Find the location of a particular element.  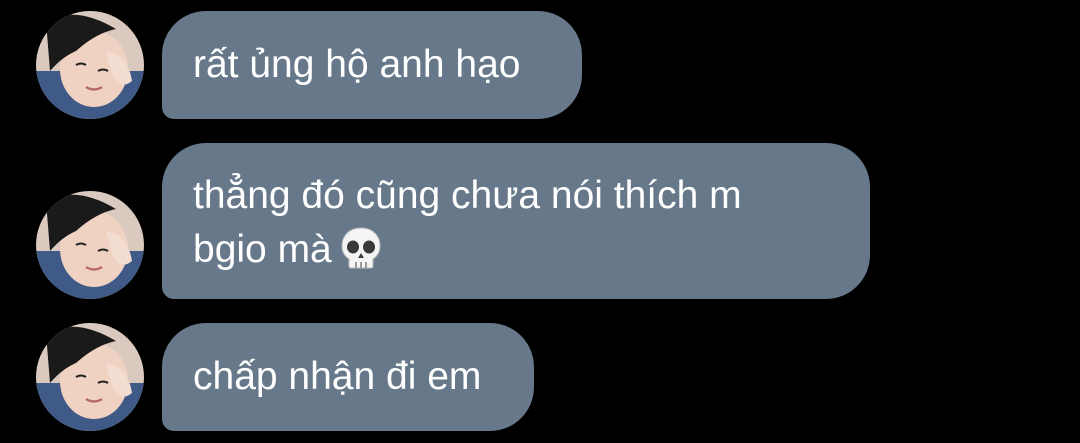

message-bubble: chấp nhận đi em is located at coordinates (348, 377).